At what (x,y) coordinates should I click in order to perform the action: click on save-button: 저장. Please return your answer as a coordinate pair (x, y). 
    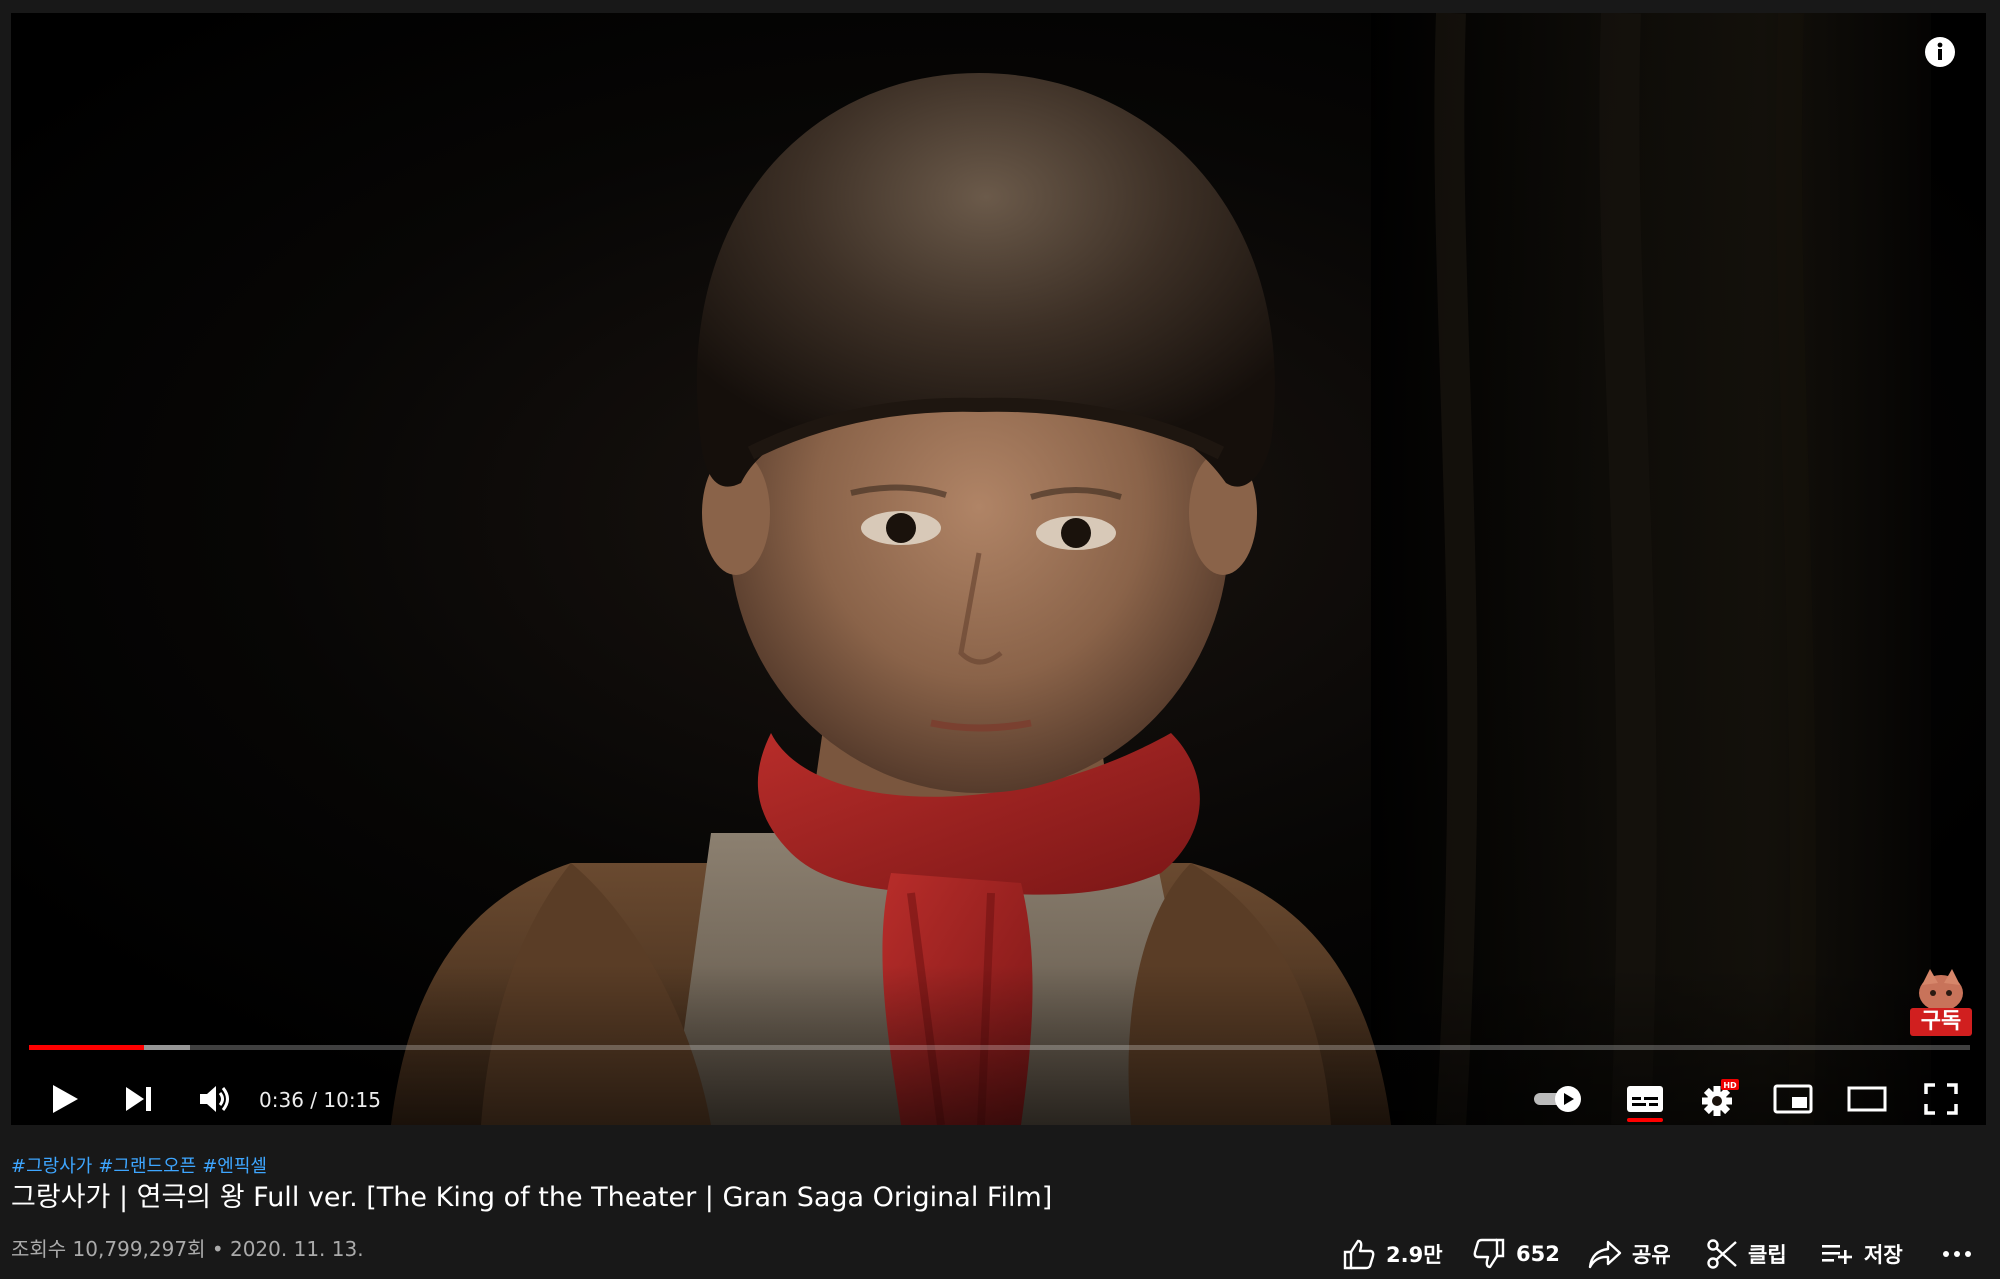
    Looking at the image, I should click on (1861, 1254).